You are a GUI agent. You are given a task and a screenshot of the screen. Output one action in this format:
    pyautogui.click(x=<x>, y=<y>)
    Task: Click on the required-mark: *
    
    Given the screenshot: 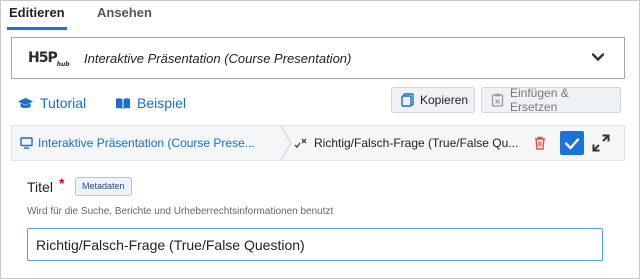 What is the action you would take?
    pyautogui.click(x=62, y=183)
    